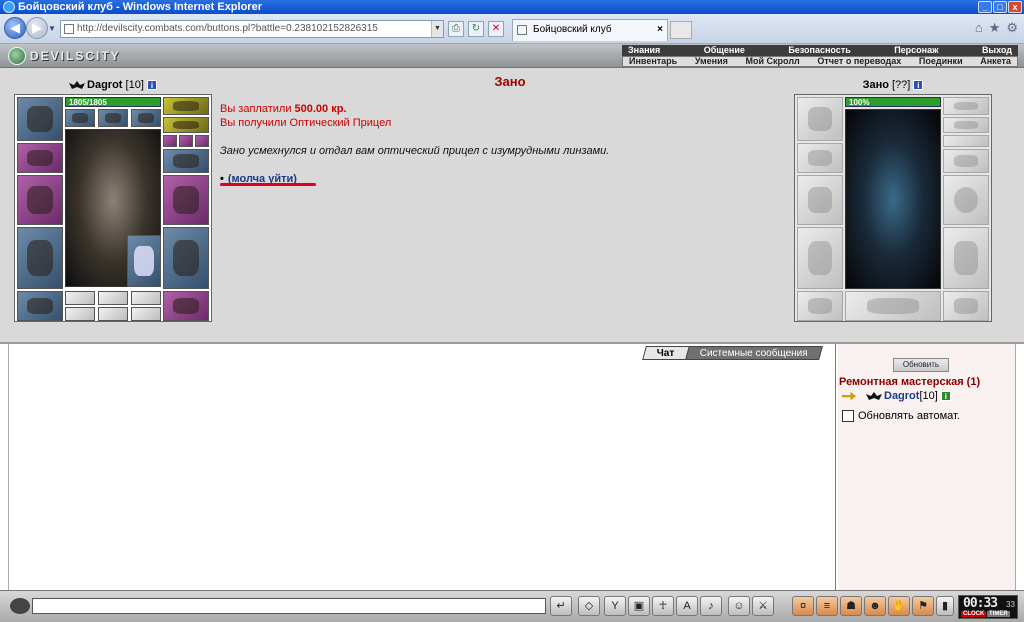 Image resolution: width=1024 pixels, height=622 pixels. What do you see at coordinates (995, 61) in the screenshot?
I see `menu-profile: Анкета` at bounding box center [995, 61].